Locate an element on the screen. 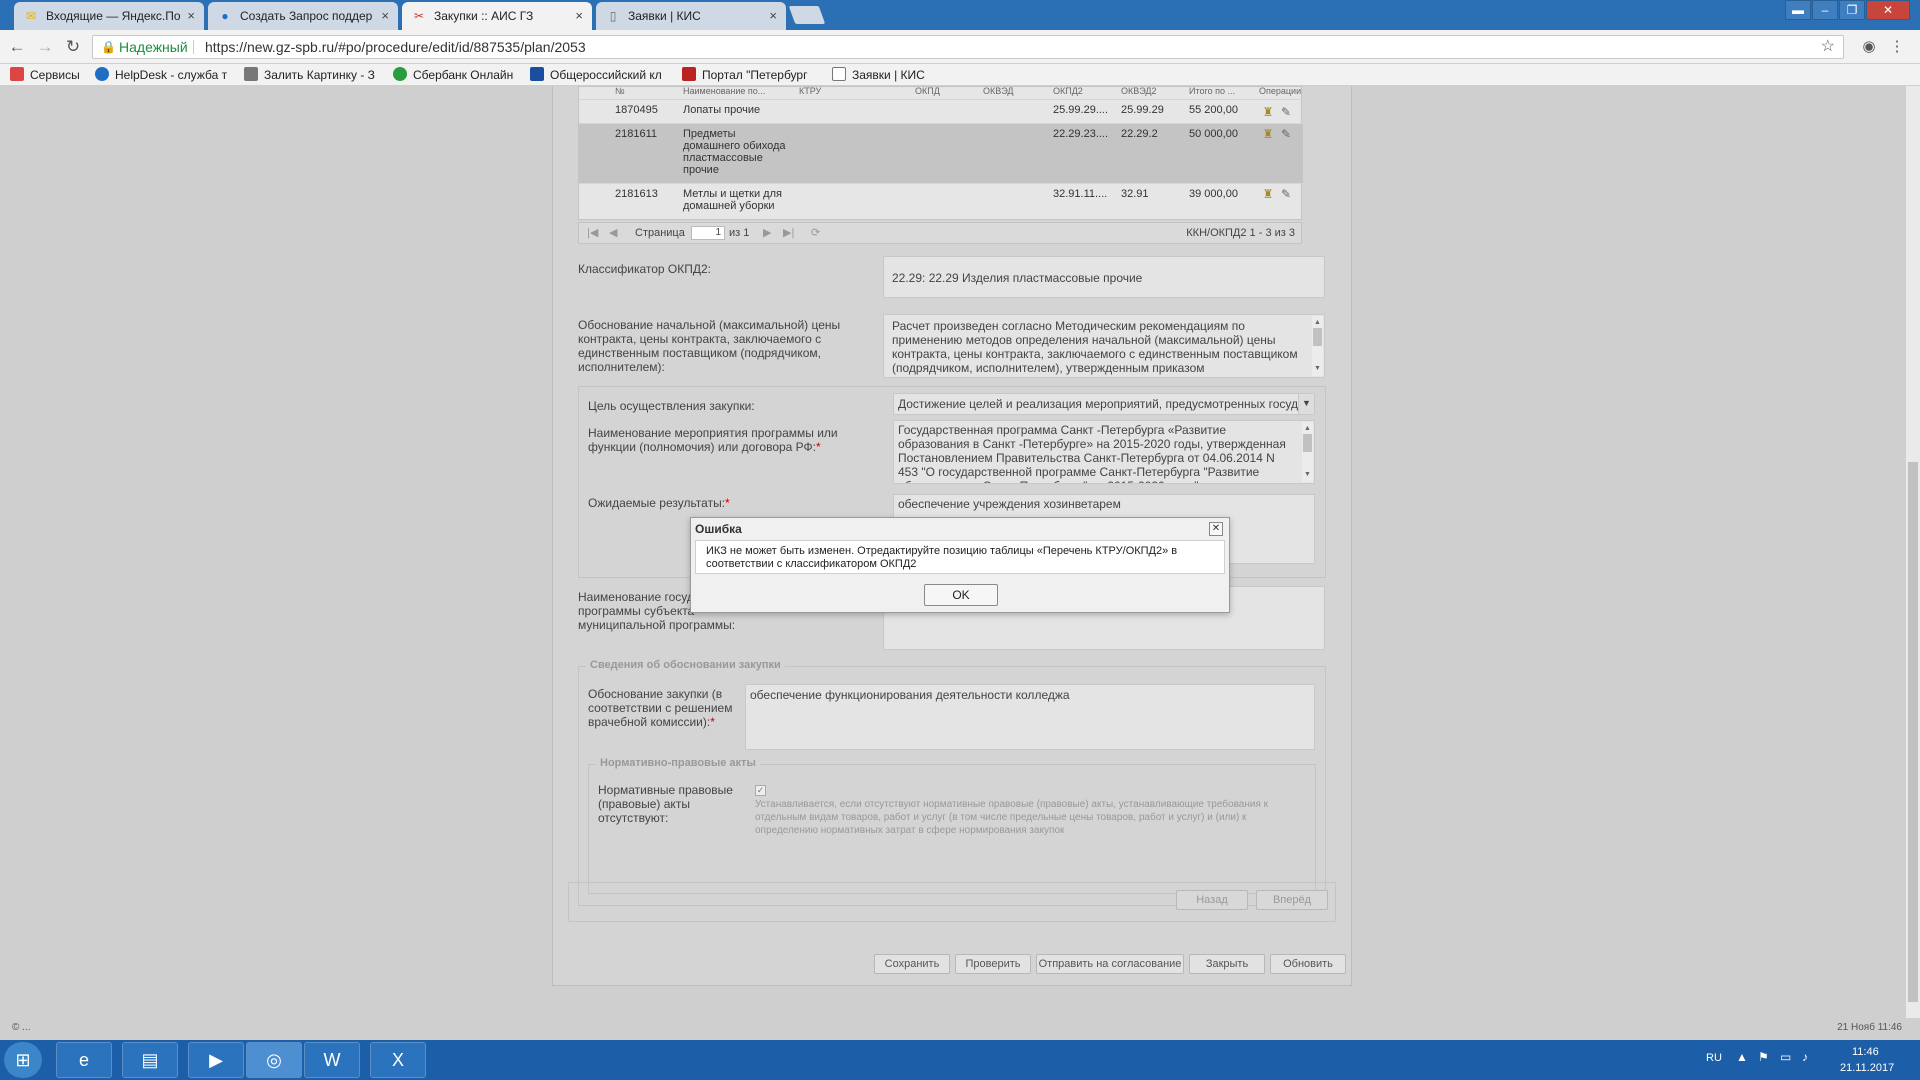 The width and height of the screenshot is (1920, 1080). ok-button: OK is located at coordinates (961, 595).